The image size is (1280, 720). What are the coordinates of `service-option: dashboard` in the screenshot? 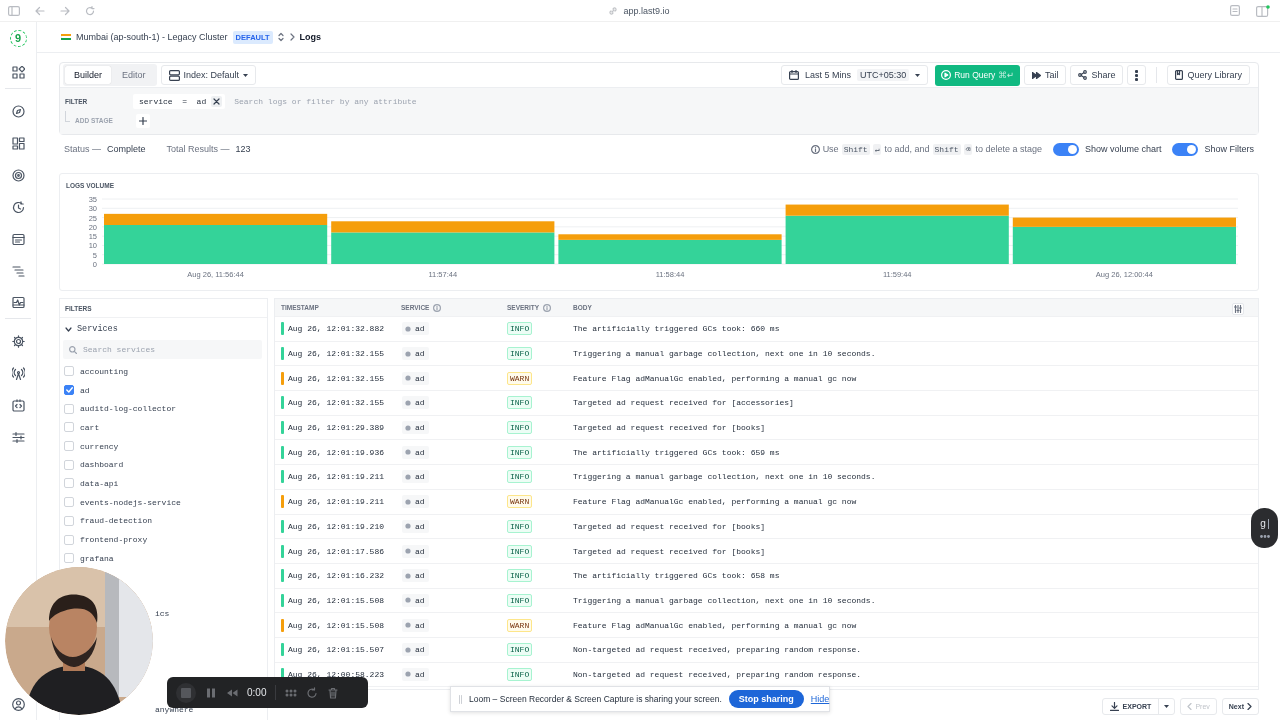 It's located at (102, 465).